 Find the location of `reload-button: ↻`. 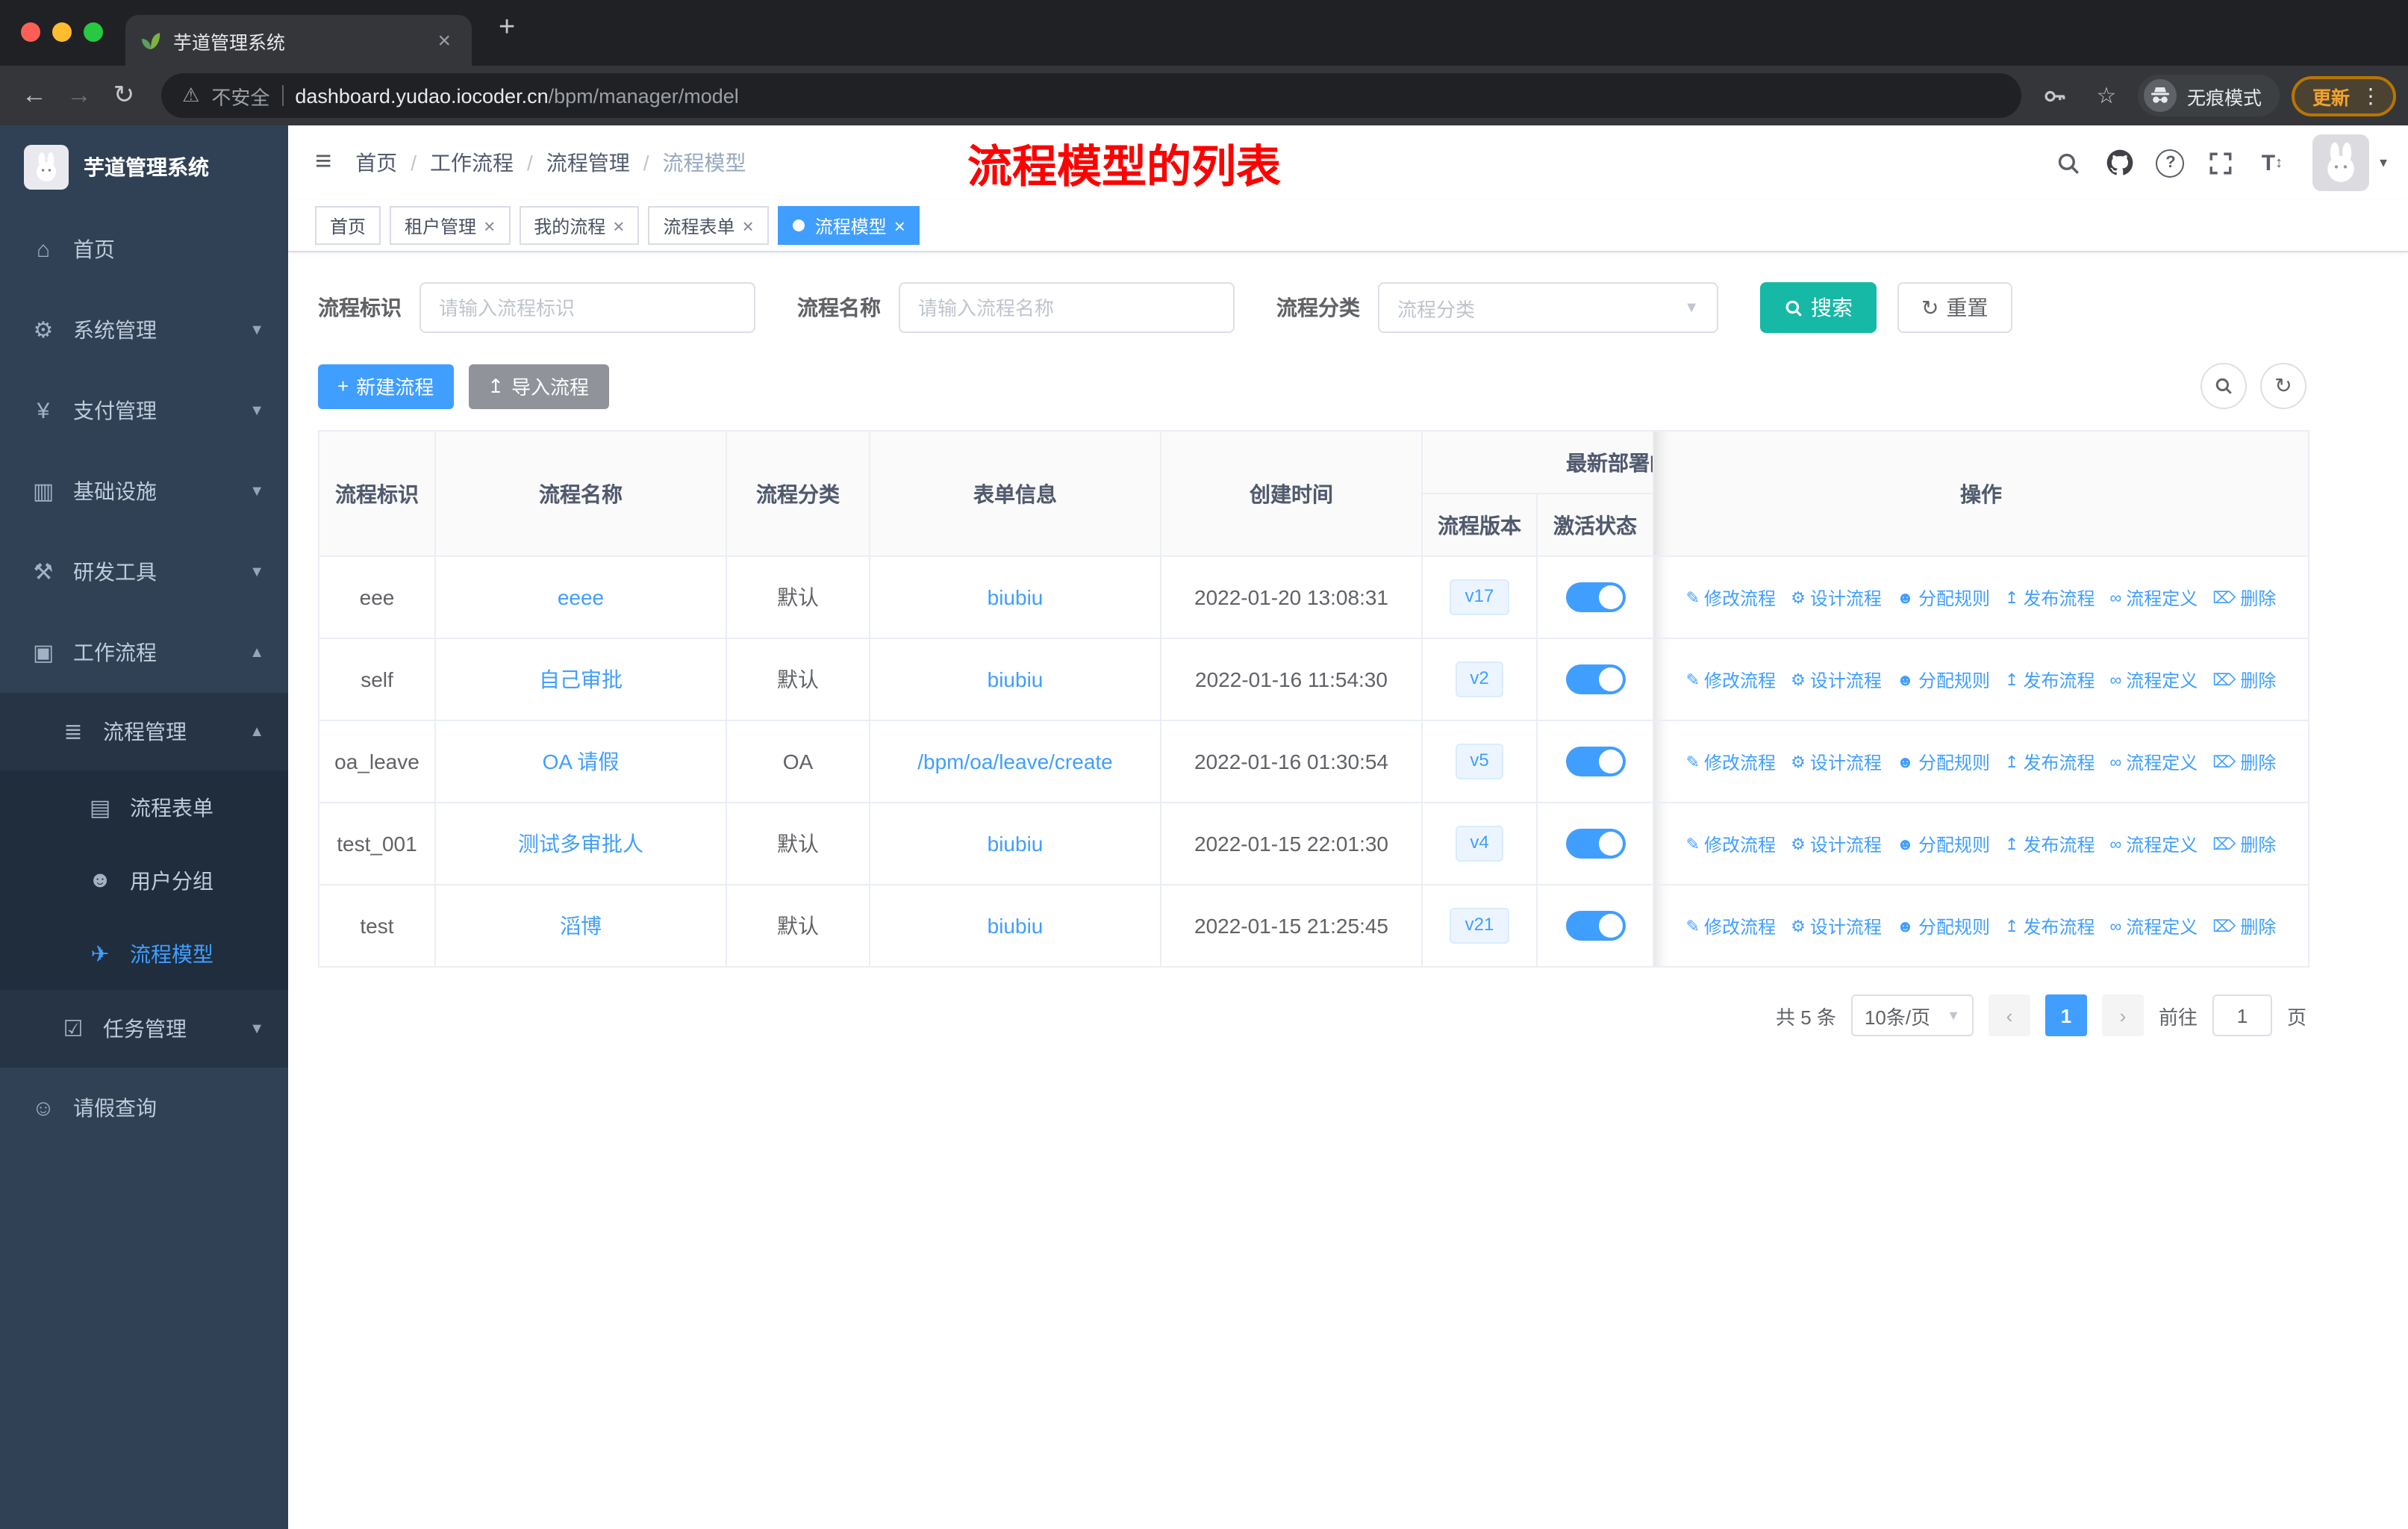

reload-button: ↻ is located at coordinates (124, 95).